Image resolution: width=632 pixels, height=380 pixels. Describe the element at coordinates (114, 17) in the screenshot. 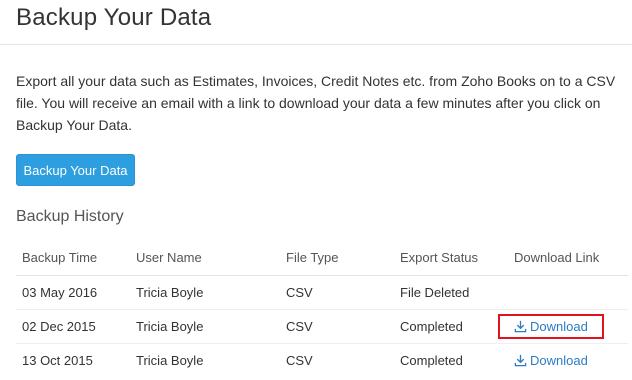

I see `page-title: Backup Your Data` at that location.